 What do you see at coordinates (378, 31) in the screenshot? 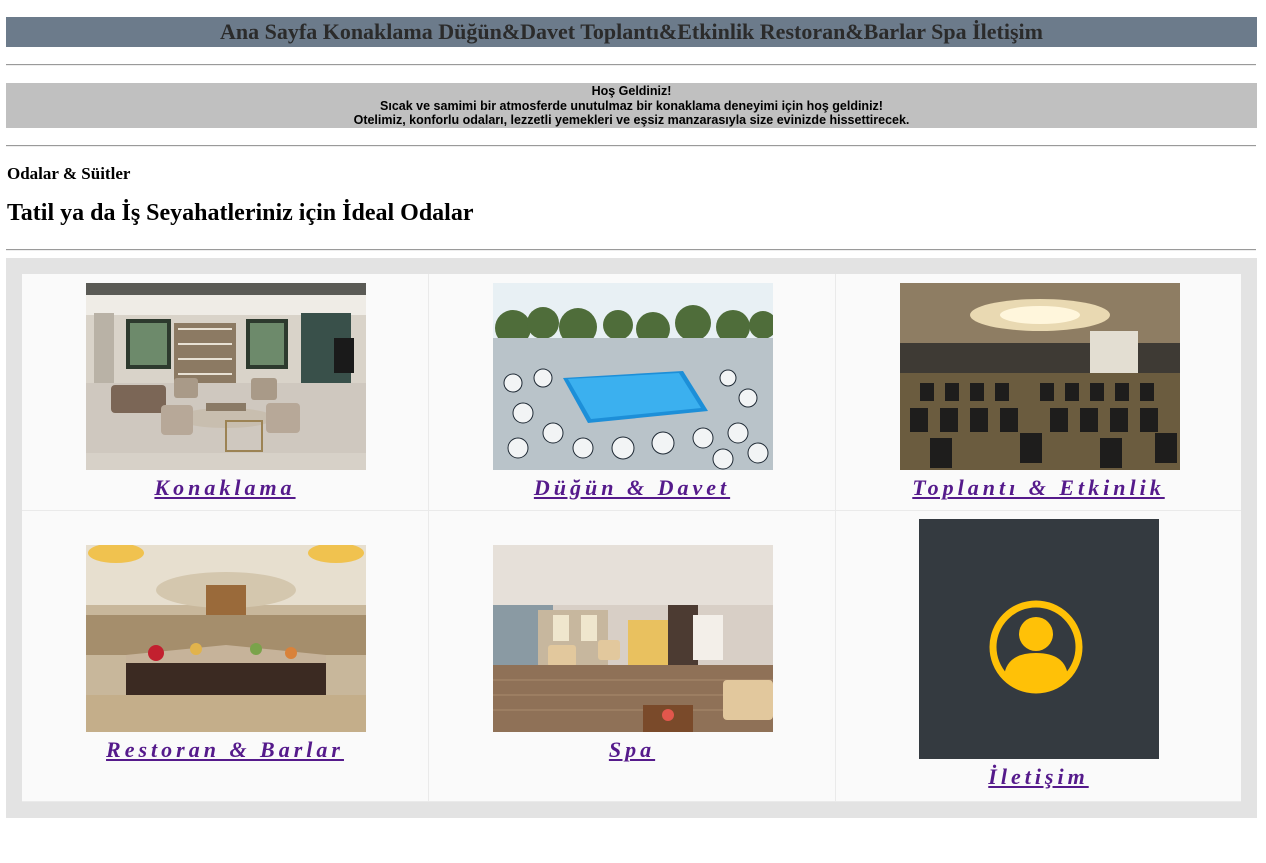
I see `nav-konaklama: Konaklama` at bounding box center [378, 31].